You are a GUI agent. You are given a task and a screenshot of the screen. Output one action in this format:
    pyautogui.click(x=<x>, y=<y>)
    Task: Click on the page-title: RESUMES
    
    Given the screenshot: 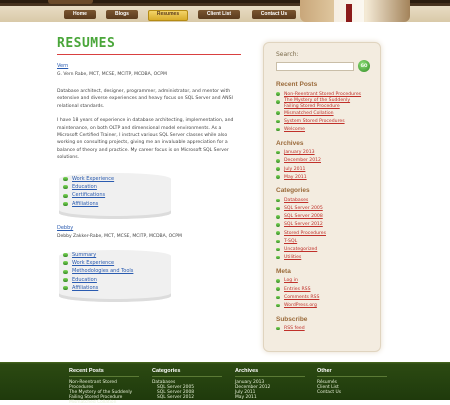 What is the action you would take?
    pyautogui.click(x=86, y=43)
    